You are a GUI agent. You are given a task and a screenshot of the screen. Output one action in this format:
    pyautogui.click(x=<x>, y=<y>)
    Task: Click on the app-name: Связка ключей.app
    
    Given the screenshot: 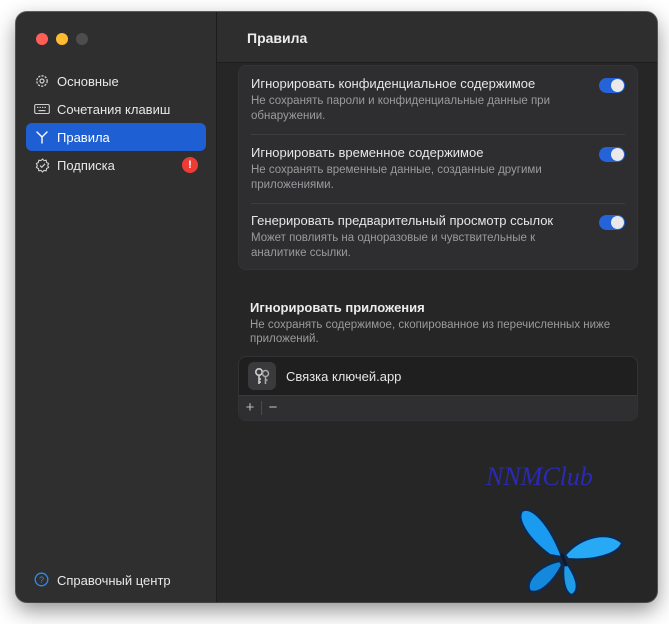 What is the action you would take?
    pyautogui.click(x=344, y=376)
    